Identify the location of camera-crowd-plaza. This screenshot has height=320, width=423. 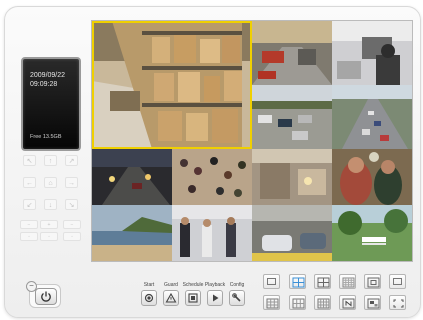
(212, 177).